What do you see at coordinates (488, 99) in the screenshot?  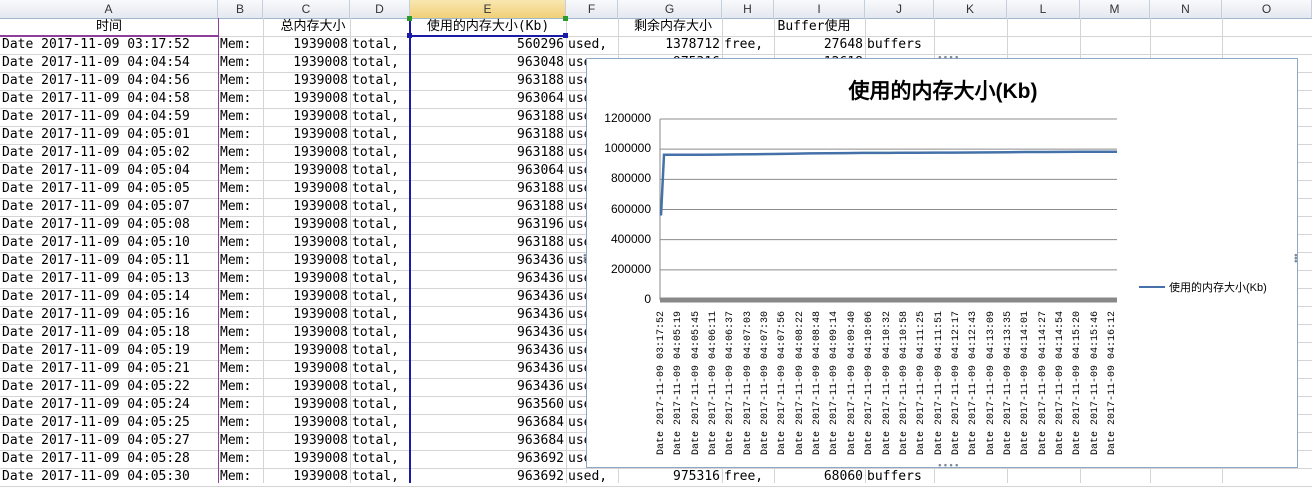 I see `cell-used: 963064` at bounding box center [488, 99].